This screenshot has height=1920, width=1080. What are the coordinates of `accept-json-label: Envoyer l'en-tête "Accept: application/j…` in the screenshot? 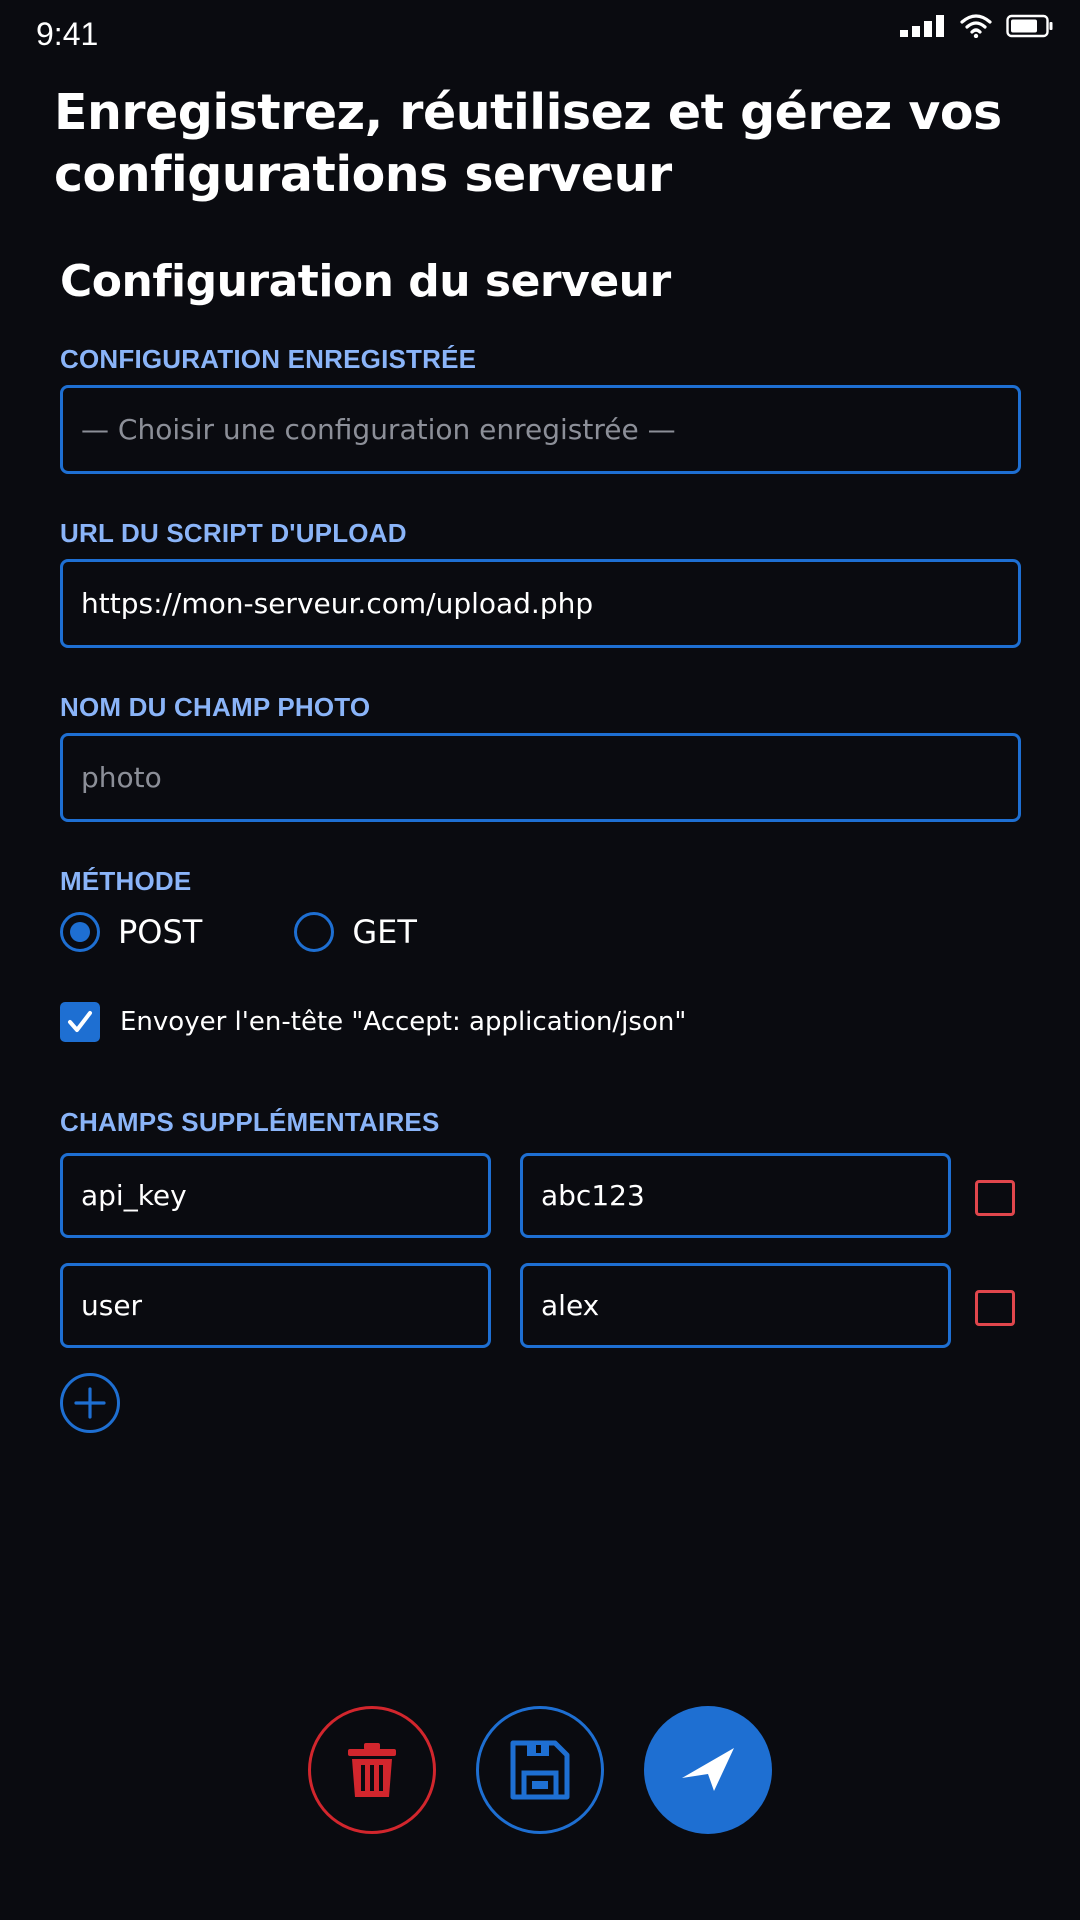 It's located at (403, 1022).